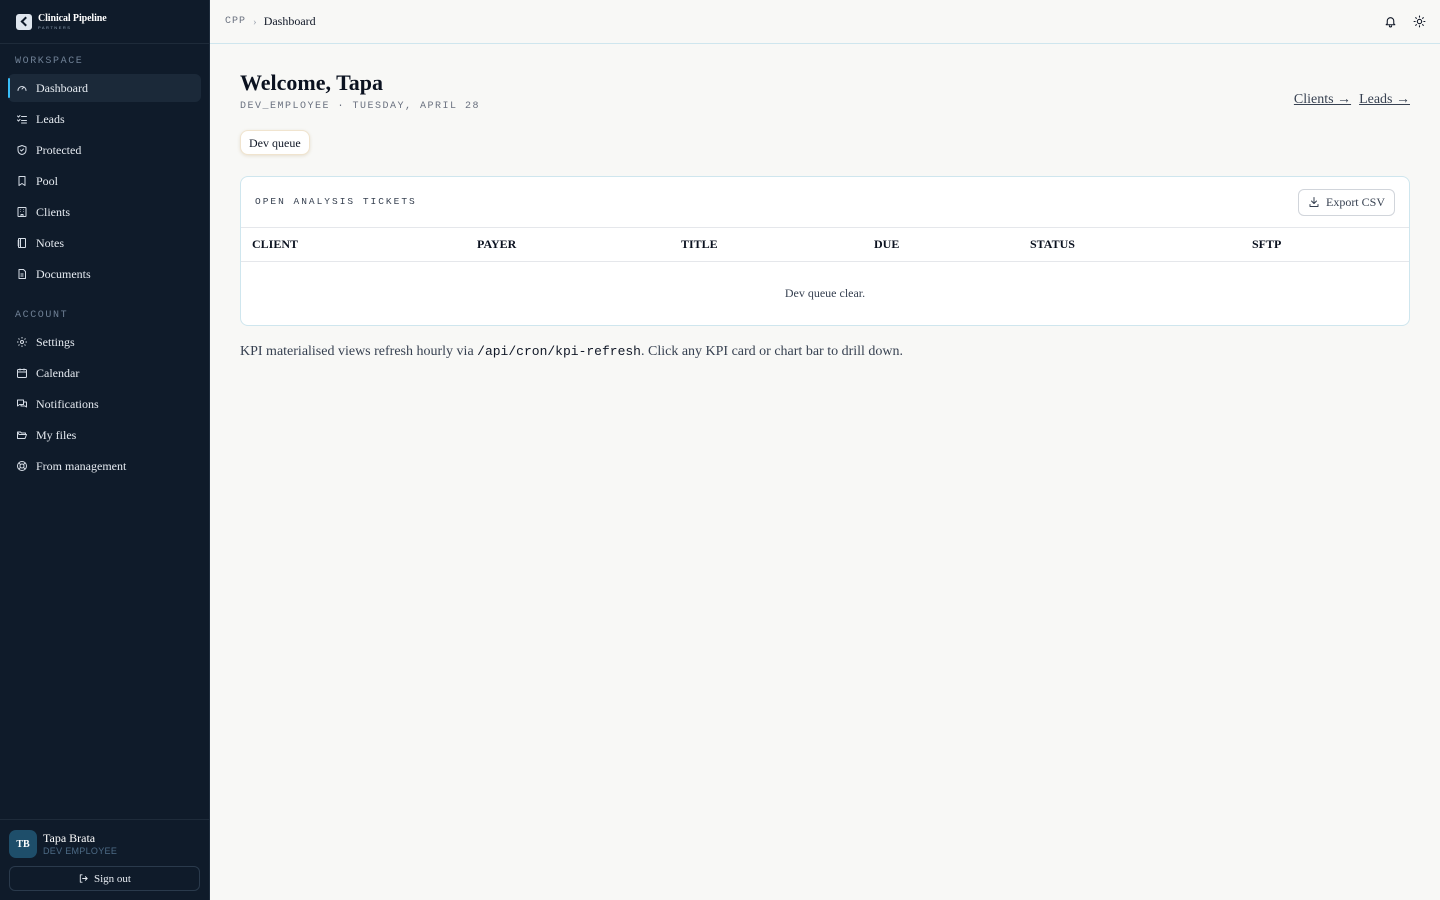 Image resolution: width=1440 pixels, height=900 pixels. Describe the element at coordinates (55, 341) in the screenshot. I see `sidebar-item-label: Settings` at that location.